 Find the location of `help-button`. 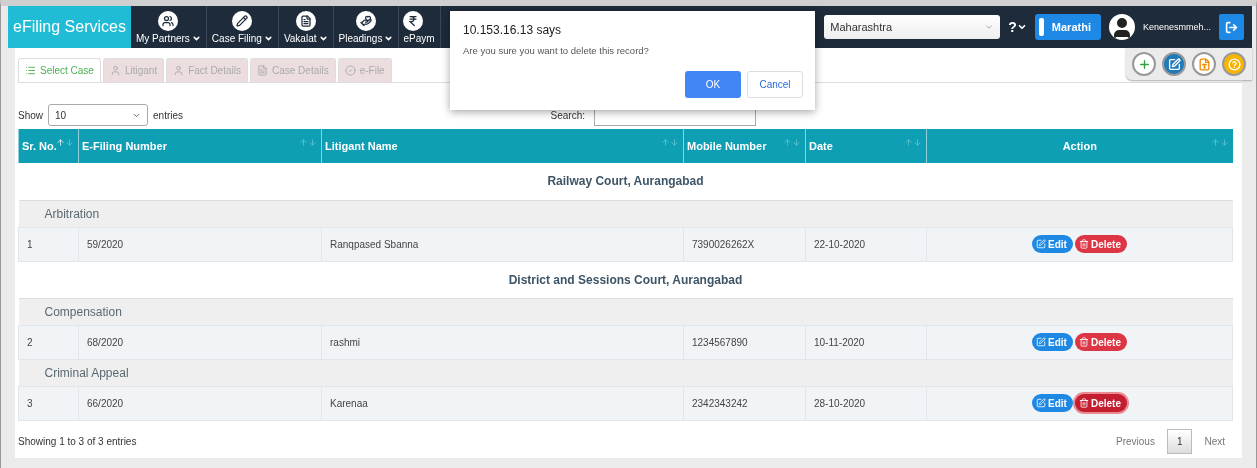

help-button is located at coordinates (1234, 64).